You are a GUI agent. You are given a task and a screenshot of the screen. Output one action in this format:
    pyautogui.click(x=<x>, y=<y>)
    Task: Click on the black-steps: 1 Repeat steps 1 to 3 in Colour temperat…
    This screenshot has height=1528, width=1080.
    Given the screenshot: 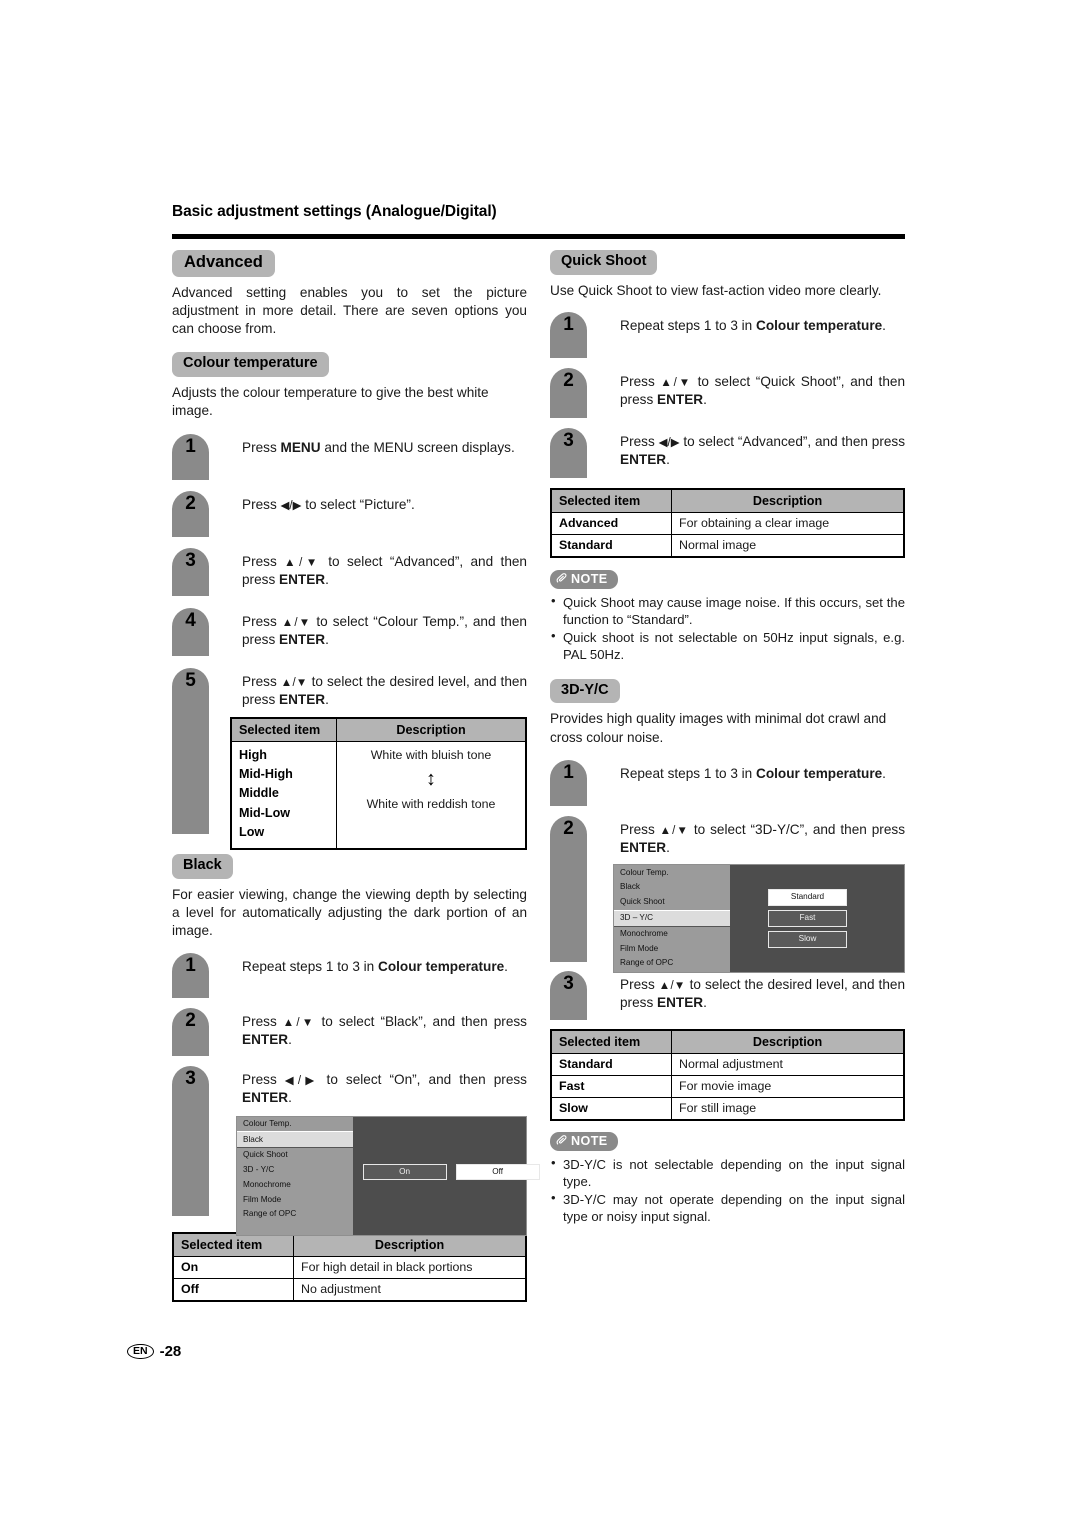 What is the action you would take?
    pyautogui.click(x=356, y=1094)
    